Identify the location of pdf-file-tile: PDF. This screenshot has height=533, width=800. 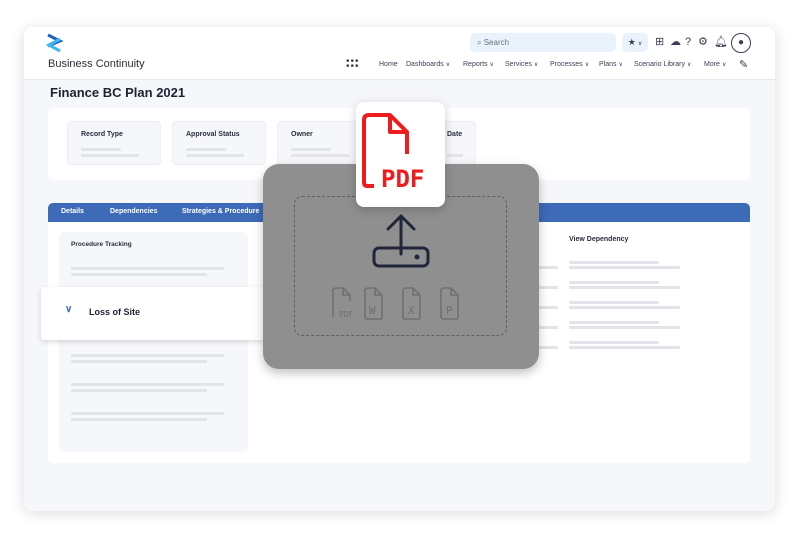
(400, 154).